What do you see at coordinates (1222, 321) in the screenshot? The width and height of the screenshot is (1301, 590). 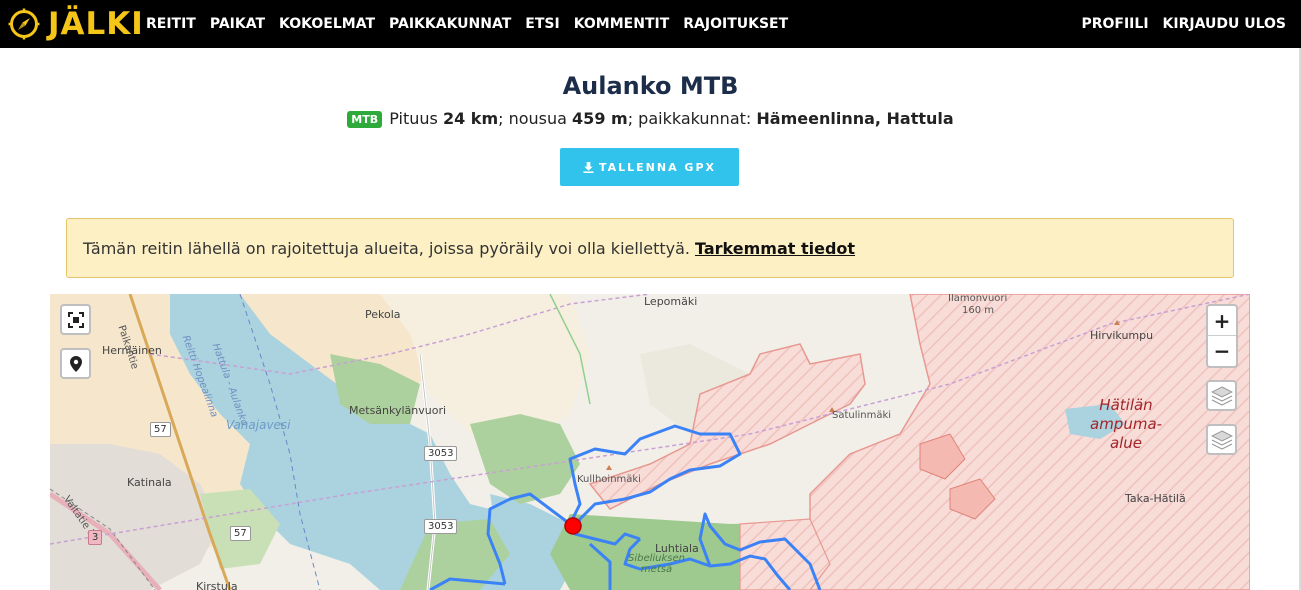 I see `zoom-in-button: +` at bounding box center [1222, 321].